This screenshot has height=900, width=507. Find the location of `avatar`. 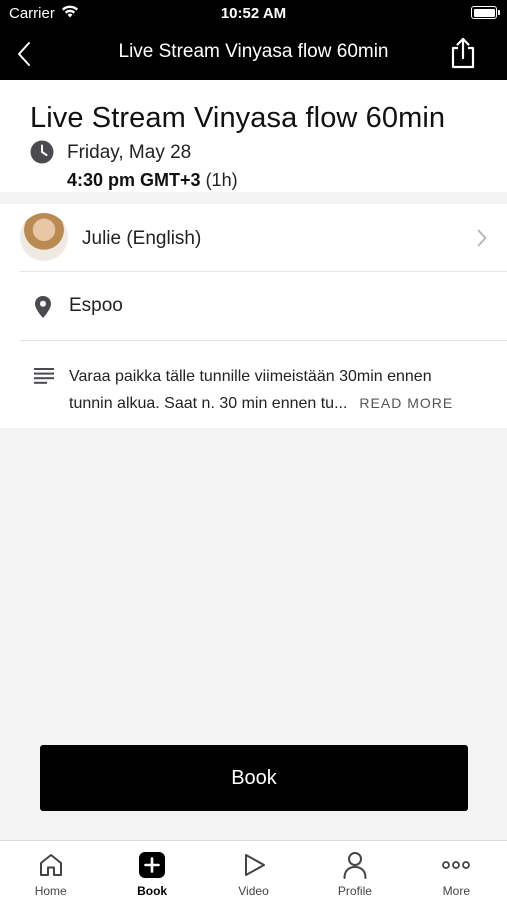

avatar is located at coordinates (44, 237).